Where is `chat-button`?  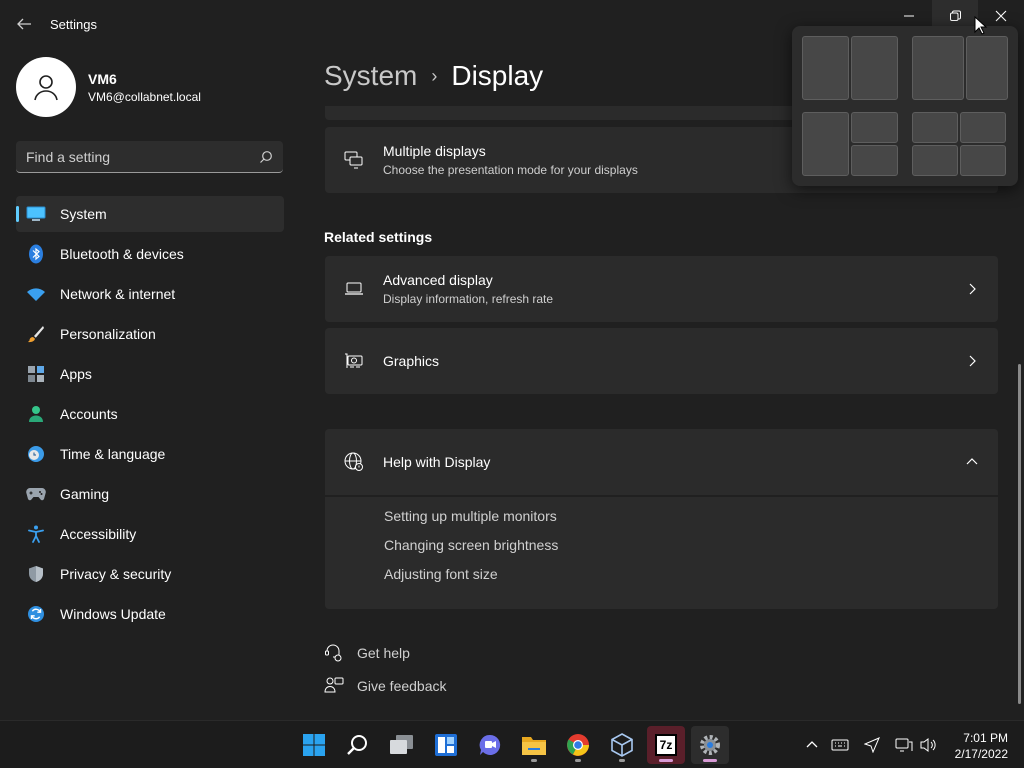 chat-button is located at coordinates (490, 745).